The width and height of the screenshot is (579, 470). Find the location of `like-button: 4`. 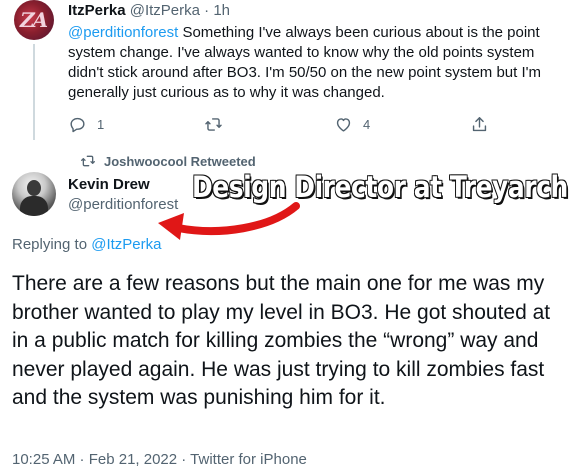

like-button: 4 is located at coordinates (352, 124).